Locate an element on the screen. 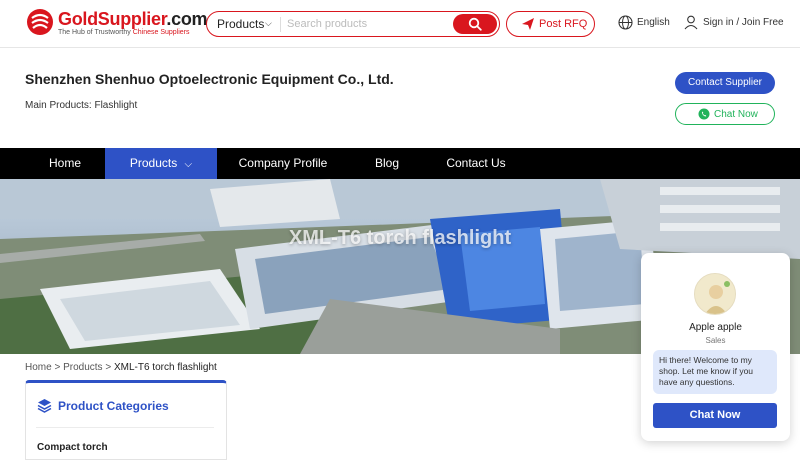 This screenshot has height=460, width=800. logo-mark-icon is located at coordinates (40, 22).